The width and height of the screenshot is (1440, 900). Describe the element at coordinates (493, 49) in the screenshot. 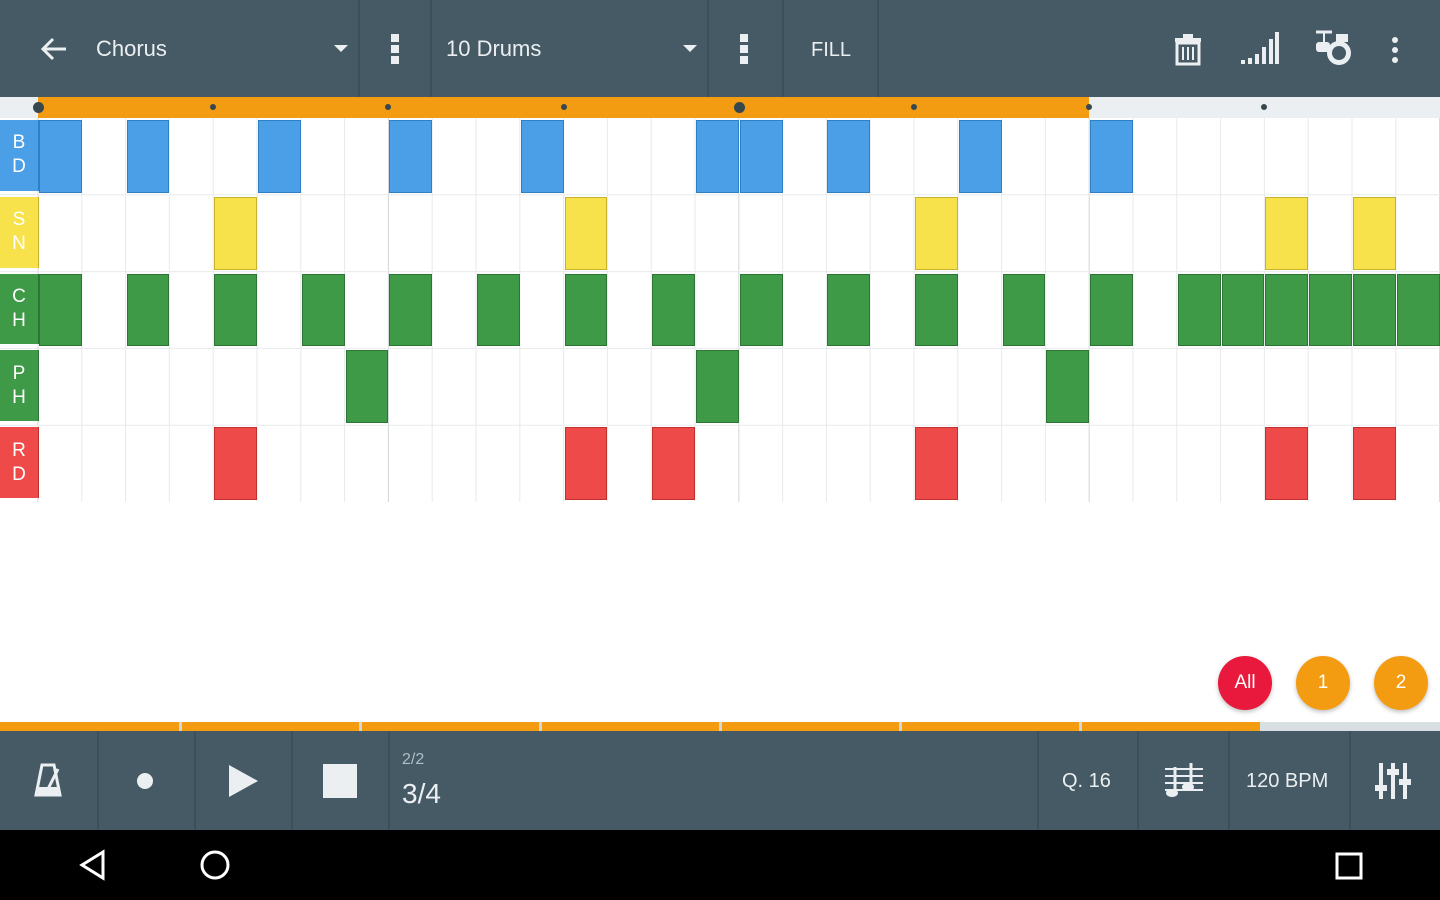

I see `kit-name-dropdown: 10 Drums` at that location.